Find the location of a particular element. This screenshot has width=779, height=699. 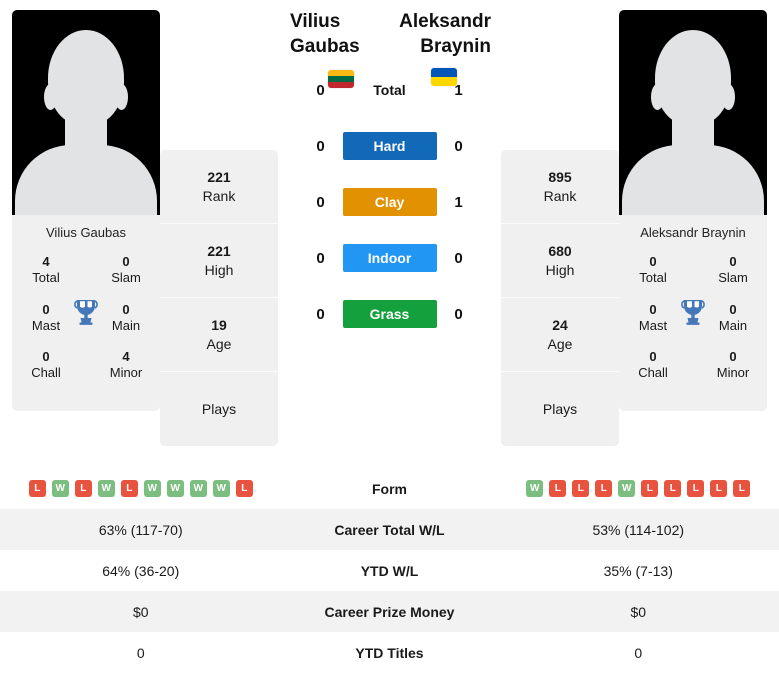

avatar-silhouette-ear-right is located at coordinates (121, 97).